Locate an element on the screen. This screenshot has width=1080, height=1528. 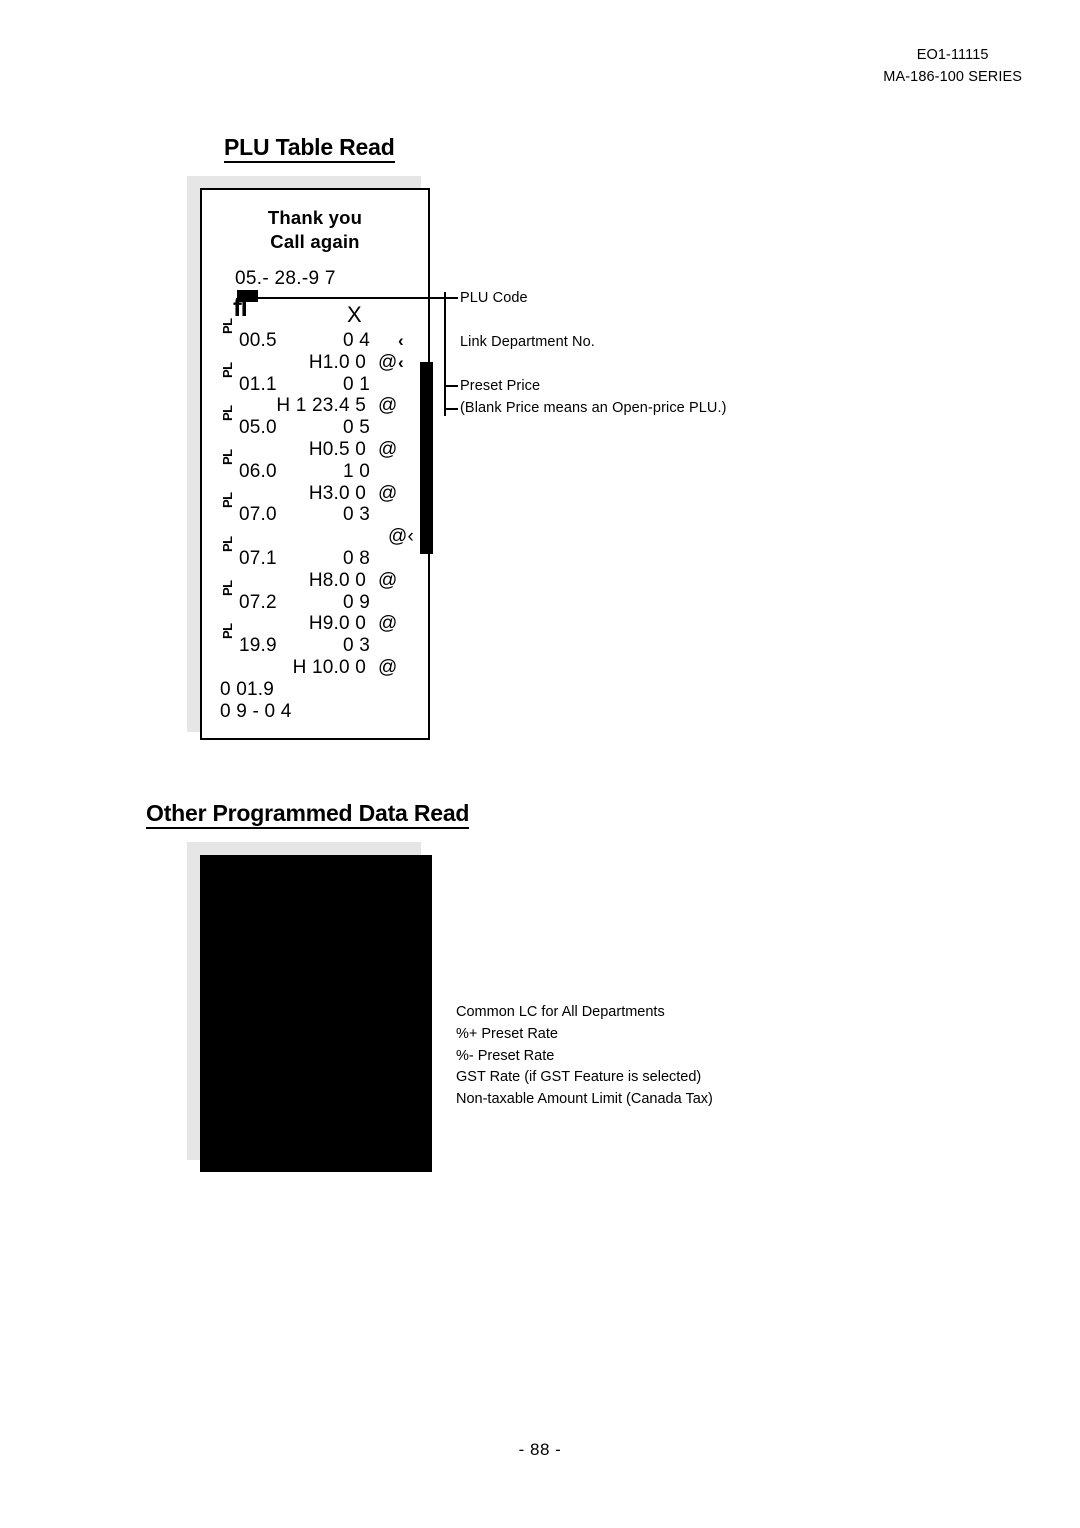
receipt-row: PL 06.0 1 0 is located at coordinates (315, 466).